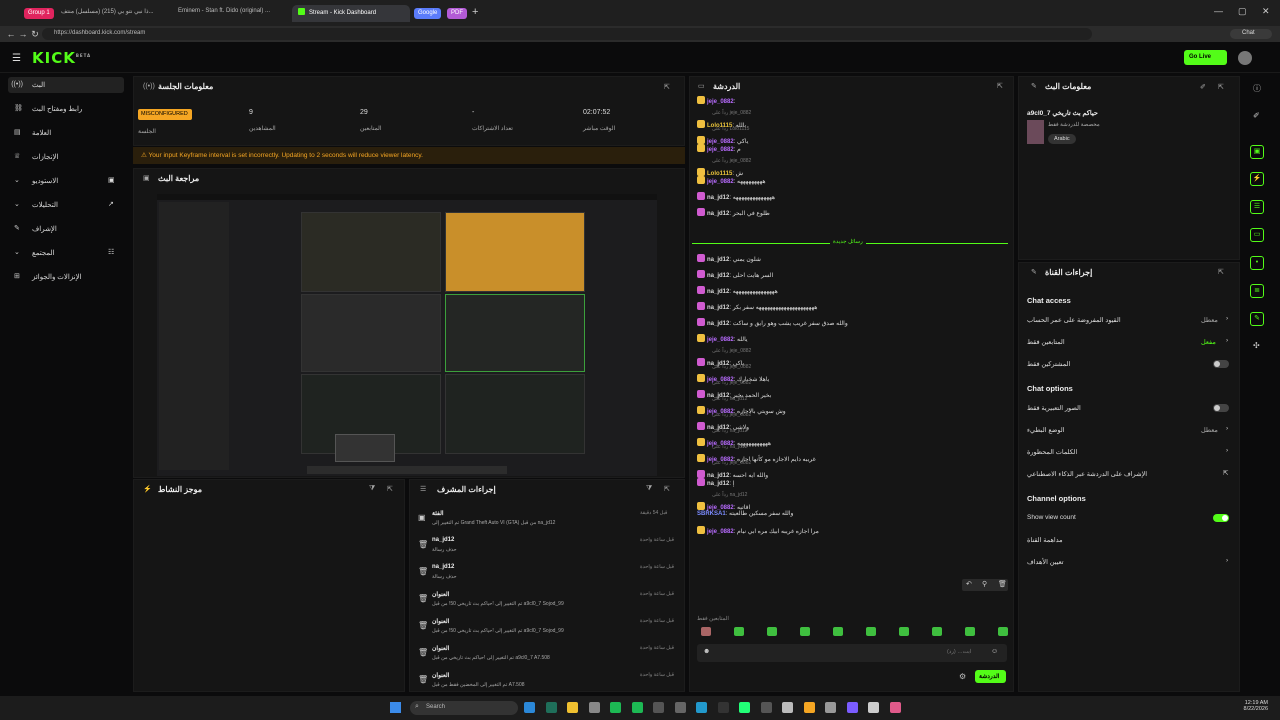  What do you see at coordinates (35, 34) in the screenshot?
I see `reload-icon: ↻` at bounding box center [35, 34].